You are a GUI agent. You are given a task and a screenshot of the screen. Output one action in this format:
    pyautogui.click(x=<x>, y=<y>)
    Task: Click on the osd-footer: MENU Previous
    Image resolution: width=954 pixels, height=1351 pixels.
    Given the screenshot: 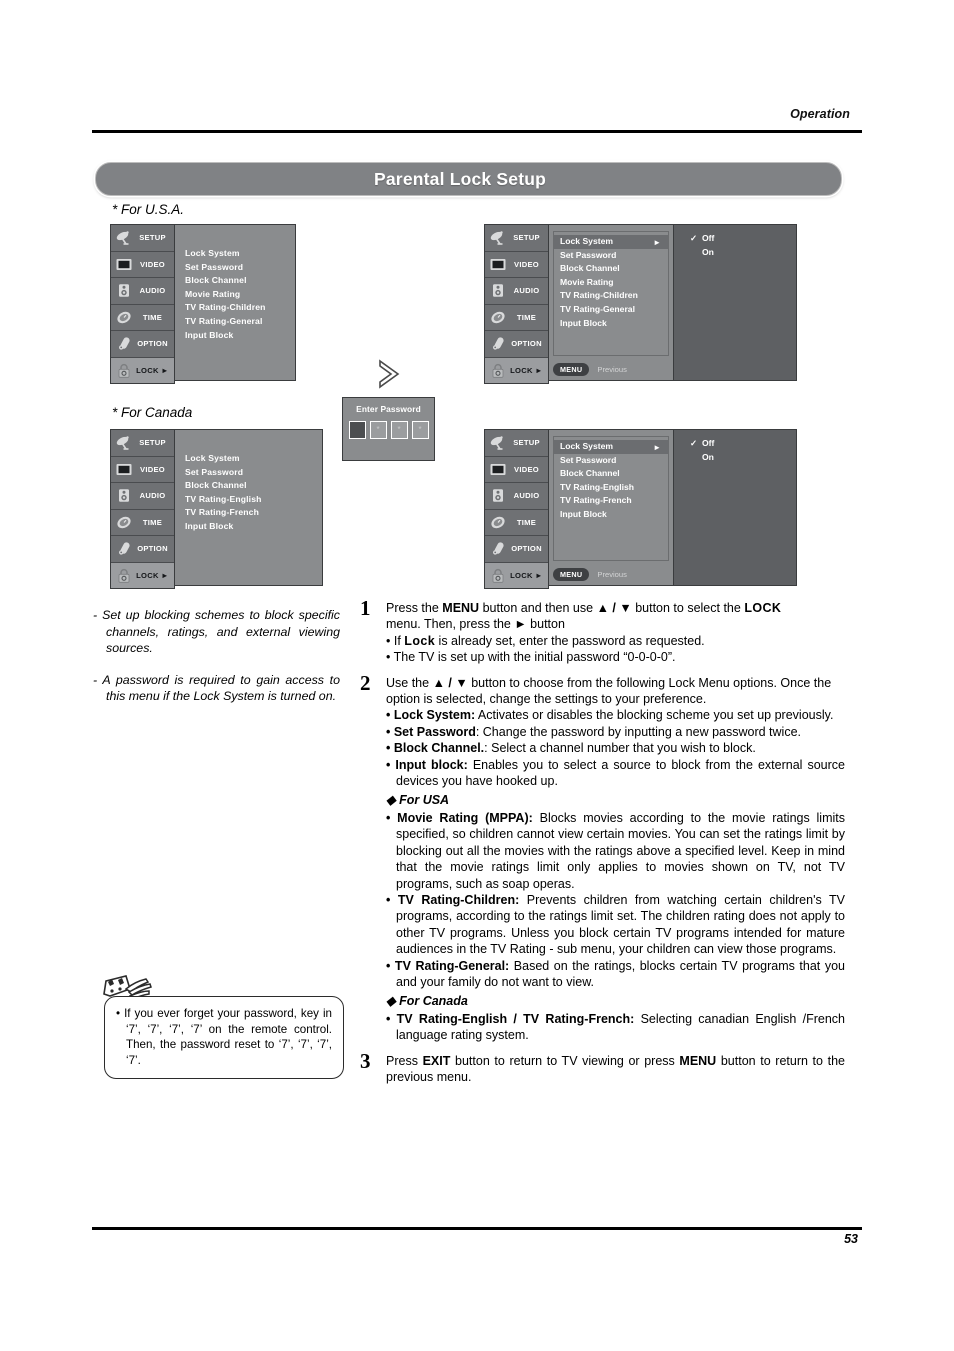 What is the action you would take?
    pyautogui.click(x=611, y=574)
    